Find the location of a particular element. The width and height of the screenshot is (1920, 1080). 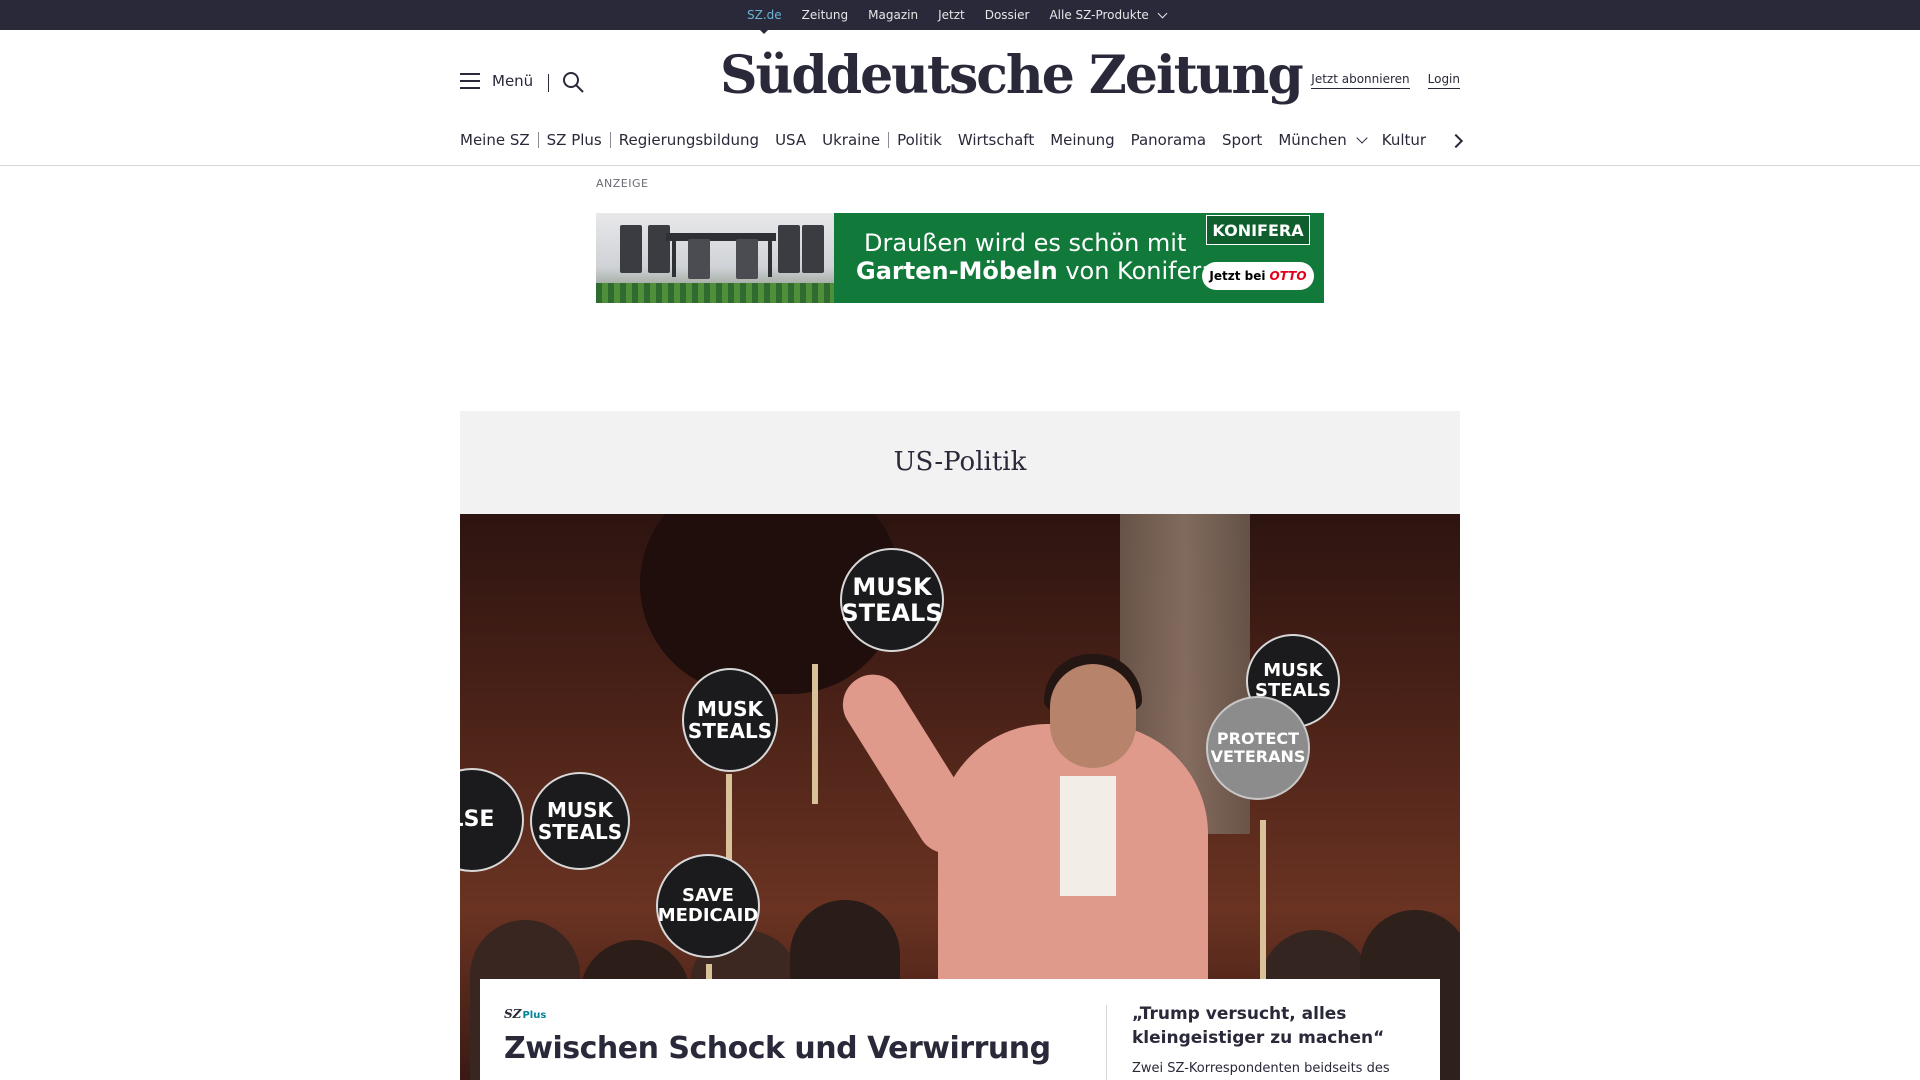

nav-item-wirtschaft: Wirtschaft is located at coordinates (996, 140).